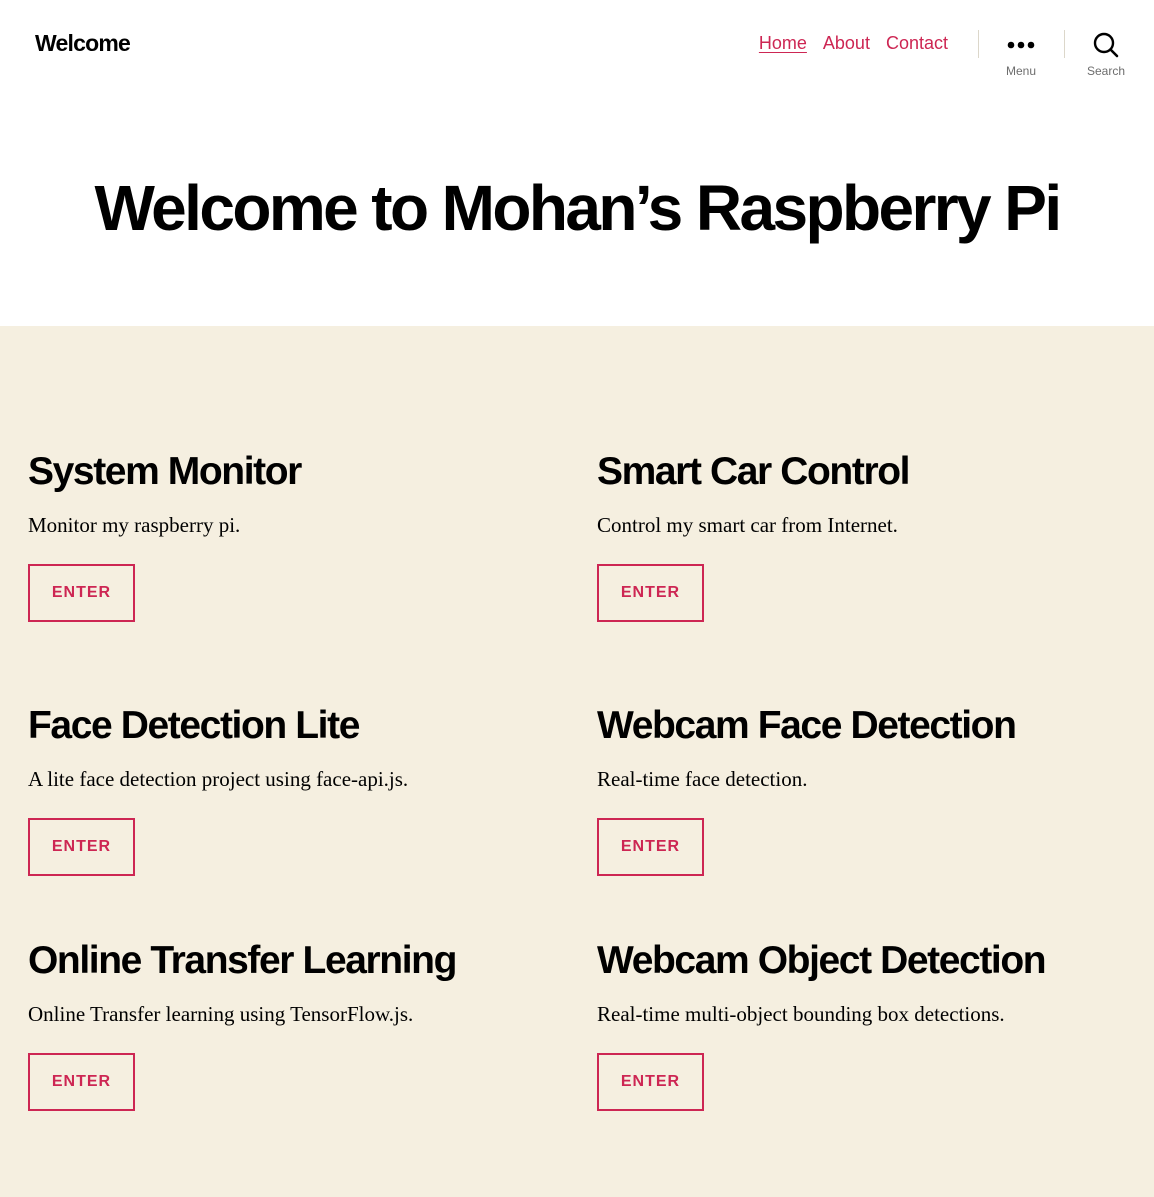 This screenshot has height=1197, width=1154. What do you see at coordinates (134, 525) in the screenshot?
I see `project-description: Monitor my raspberry pi.` at bounding box center [134, 525].